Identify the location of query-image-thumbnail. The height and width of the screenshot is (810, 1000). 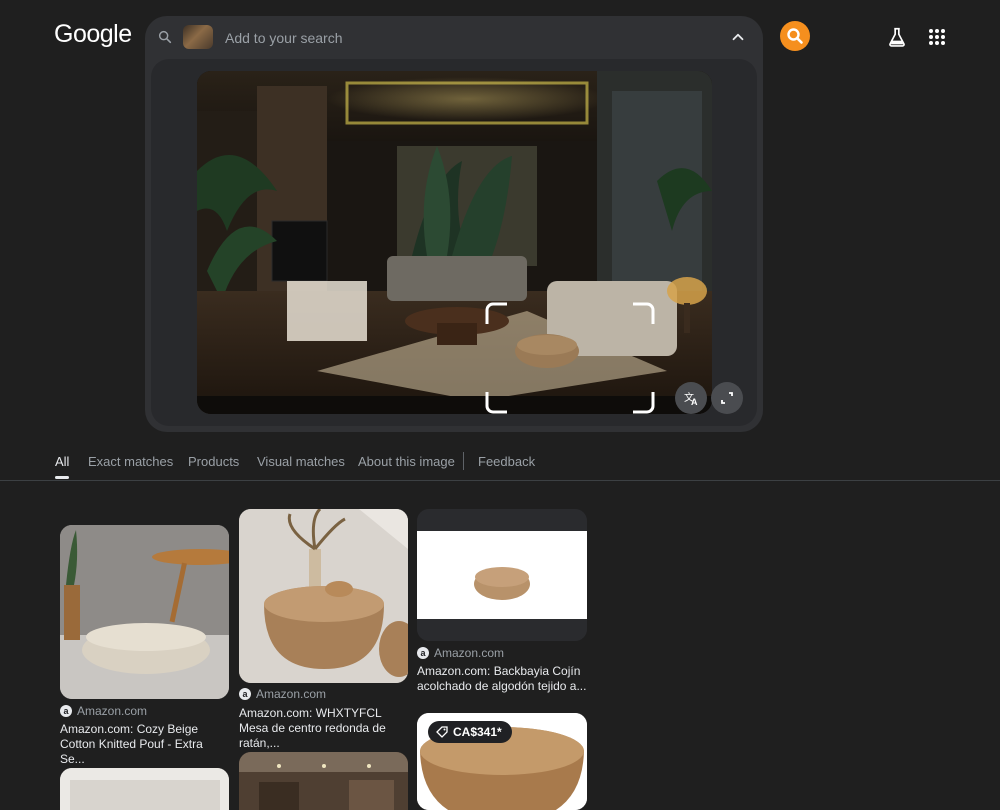
(198, 37).